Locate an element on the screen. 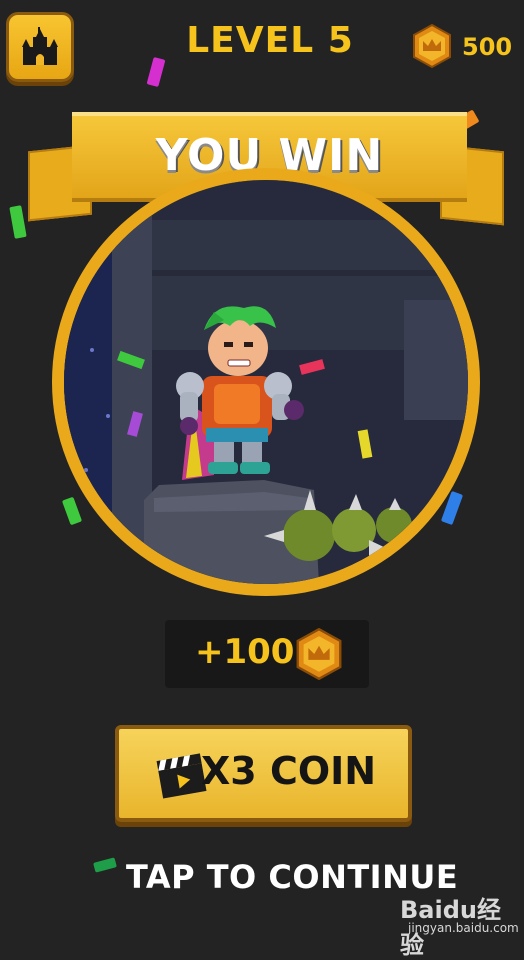  castle-icon is located at coordinates (40, 46).